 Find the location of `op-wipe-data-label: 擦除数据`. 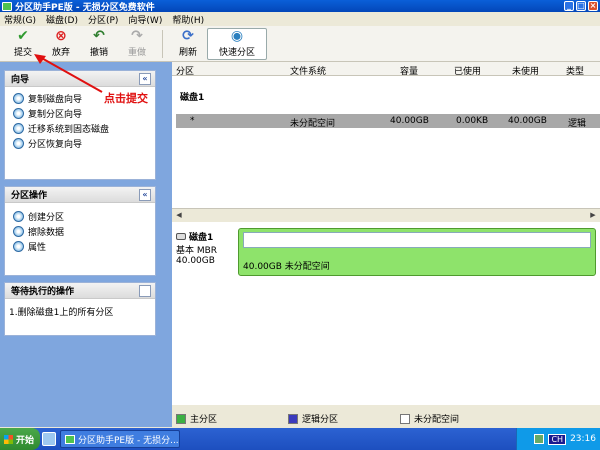

op-wipe-data-label: 擦除数据 is located at coordinates (46, 233).